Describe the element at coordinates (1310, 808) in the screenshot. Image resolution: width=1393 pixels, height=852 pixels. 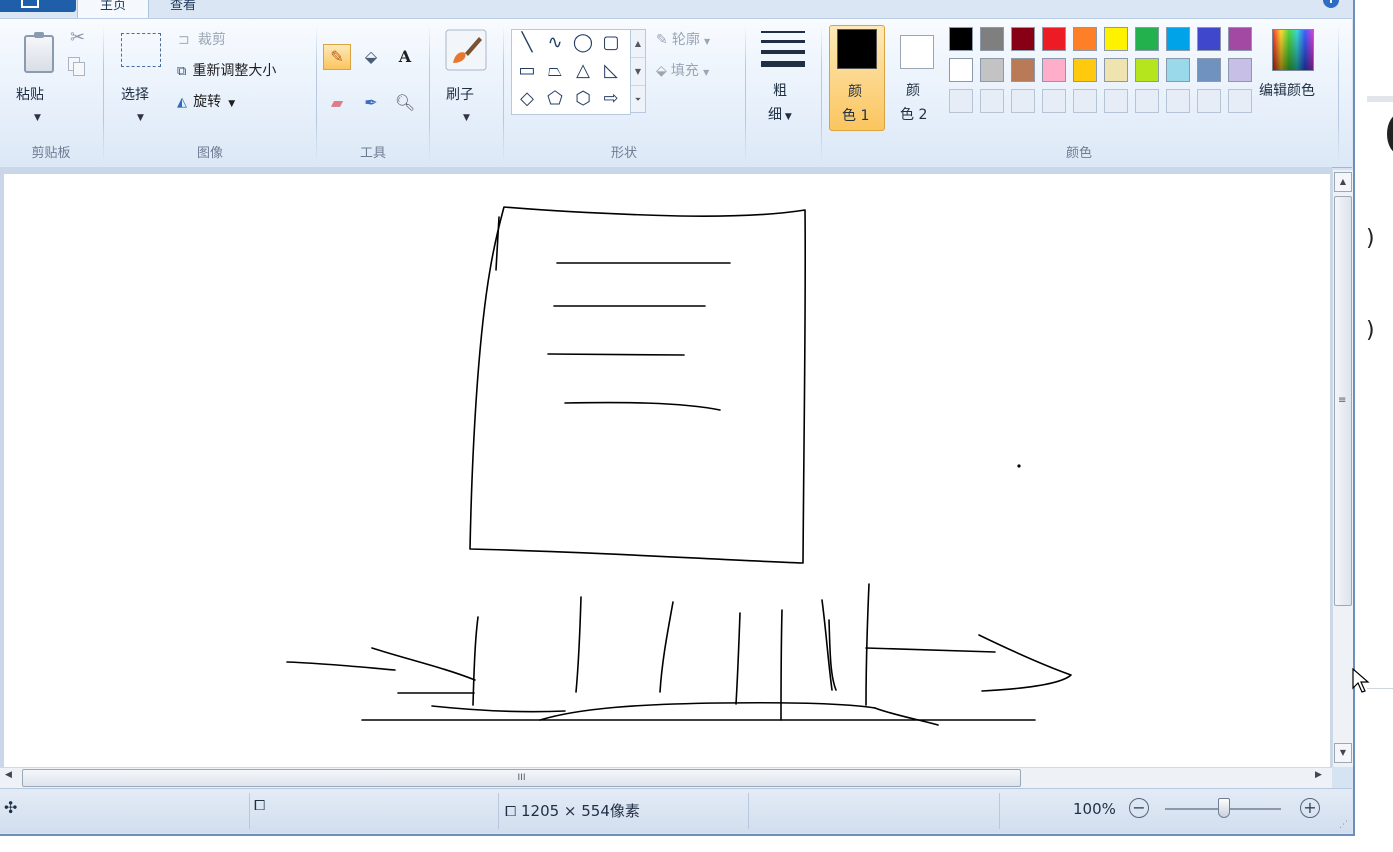
I see `zoom-in-button: +` at that location.